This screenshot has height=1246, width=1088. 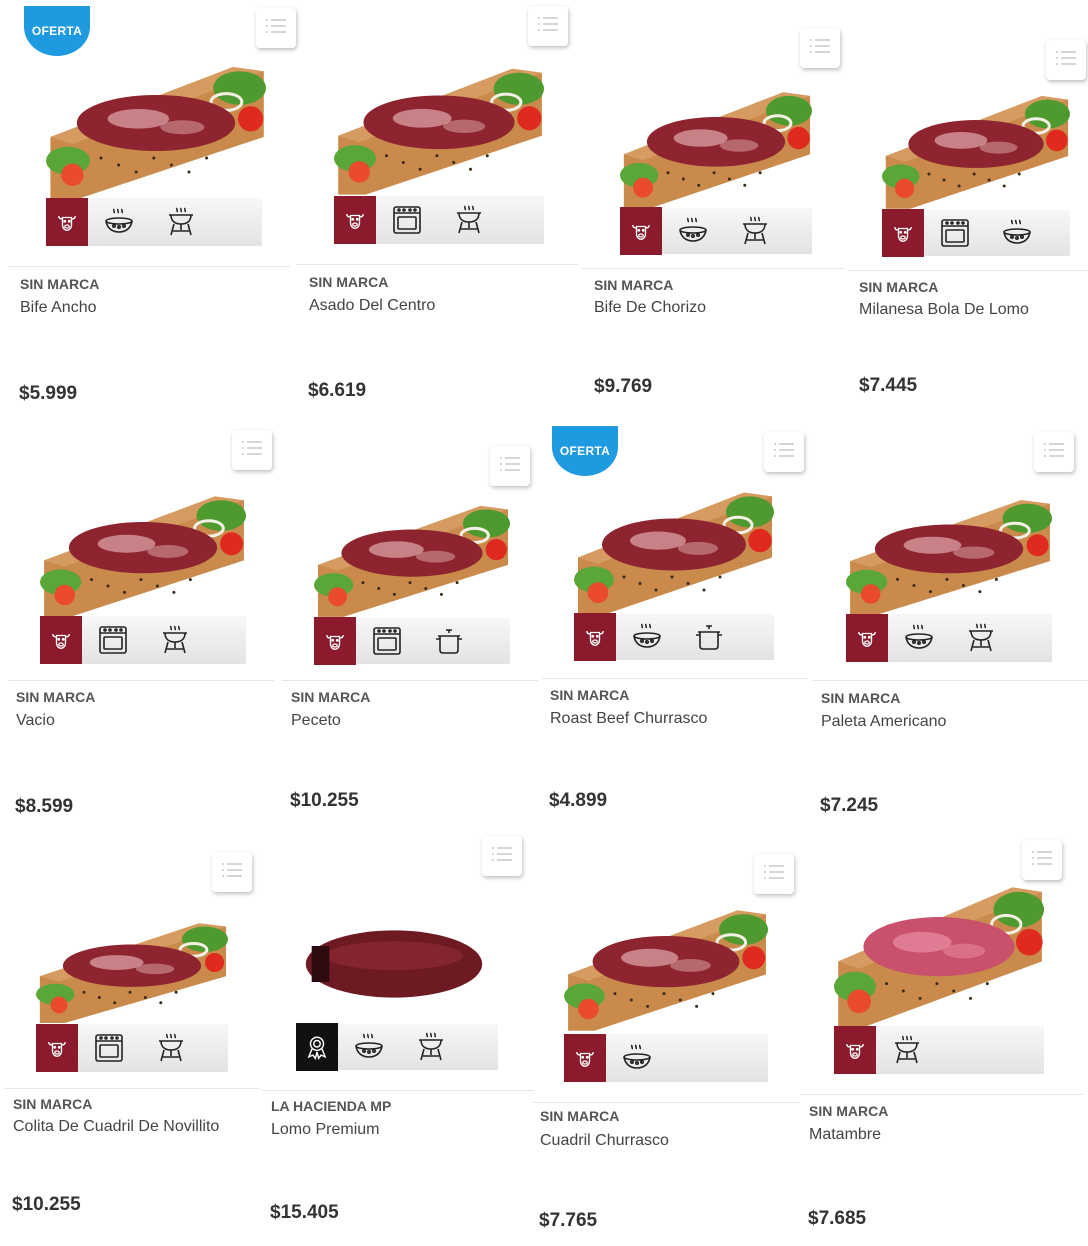 What do you see at coordinates (604, 1141) in the screenshot?
I see `product-name: Cuadril Churrasco` at bounding box center [604, 1141].